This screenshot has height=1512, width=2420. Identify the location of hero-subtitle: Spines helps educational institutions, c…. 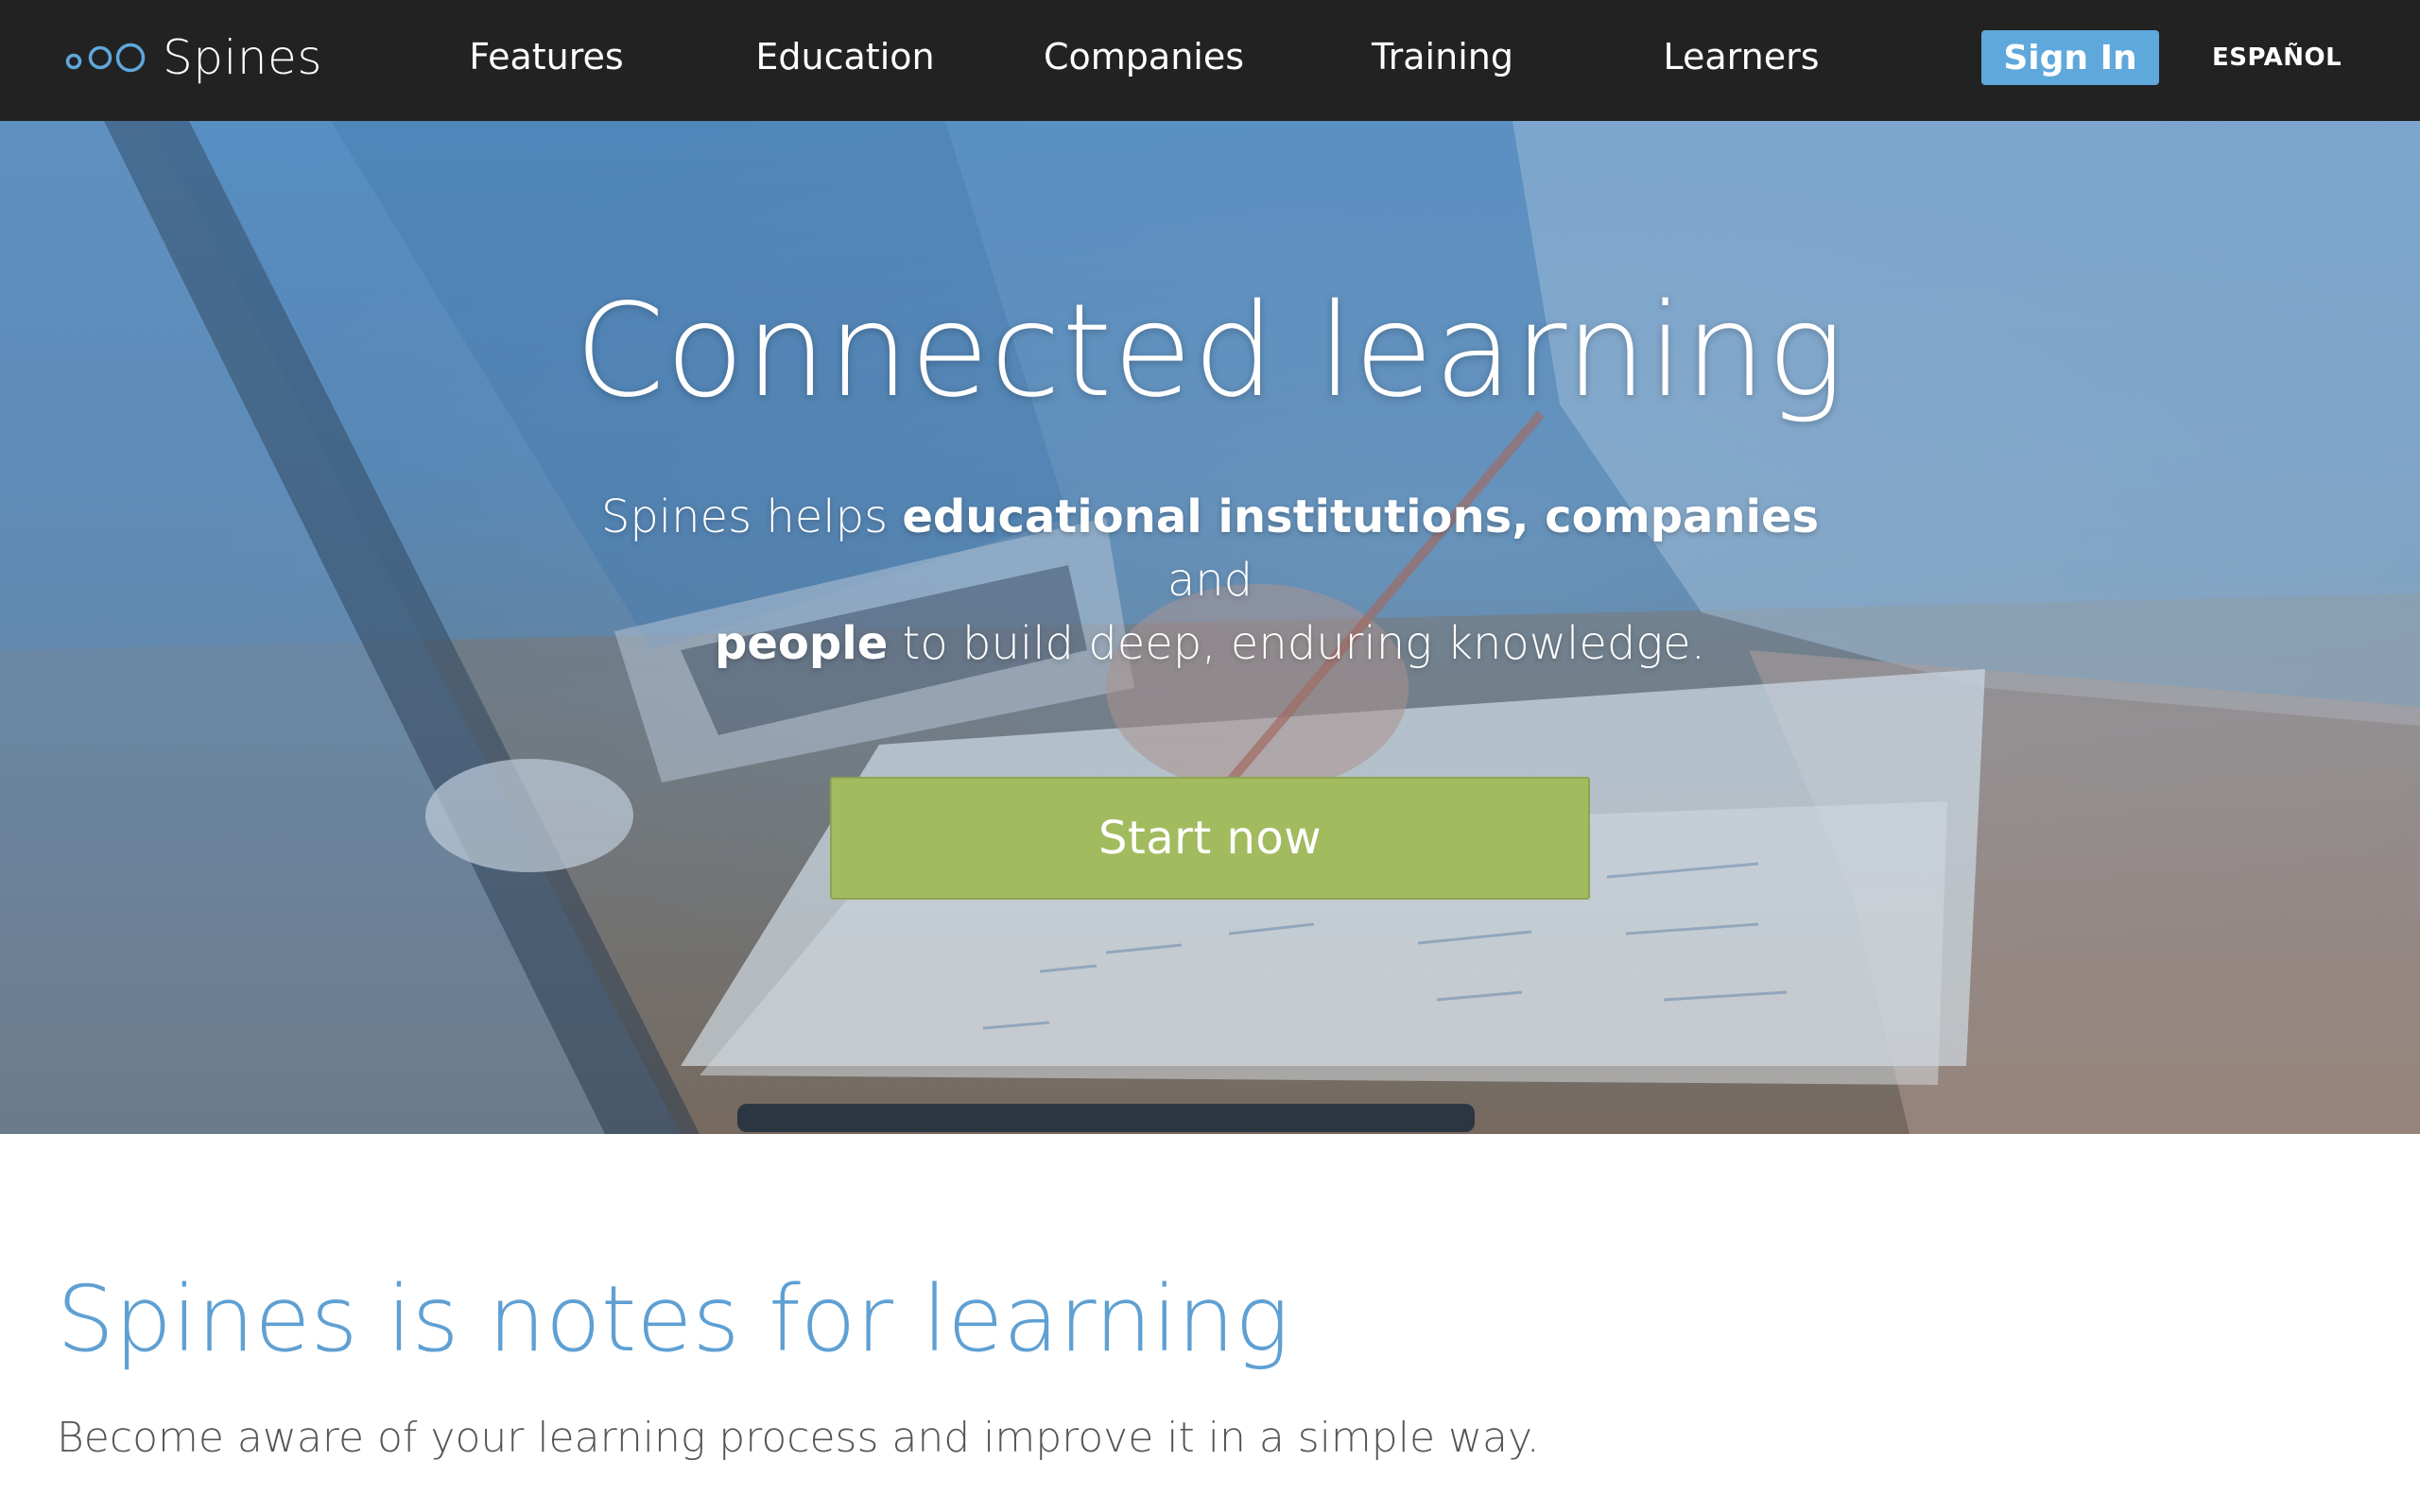
(1210, 581).